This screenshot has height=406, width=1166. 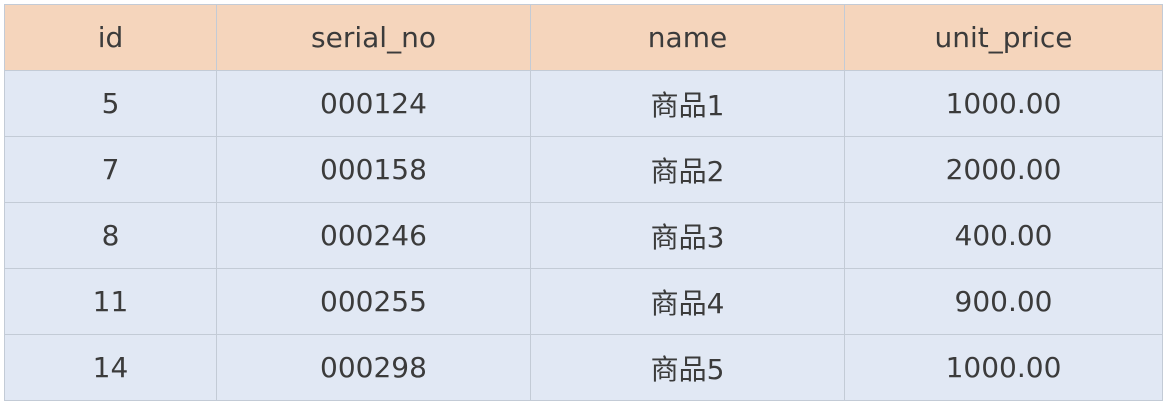 What do you see at coordinates (1003, 37) in the screenshot?
I see `column-header-unit-price: unit_price` at bounding box center [1003, 37].